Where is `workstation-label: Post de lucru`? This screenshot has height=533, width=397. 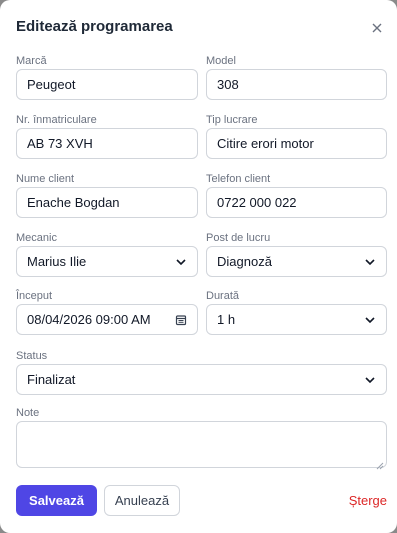
workstation-label: Post de lucru is located at coordinates (238, 238).